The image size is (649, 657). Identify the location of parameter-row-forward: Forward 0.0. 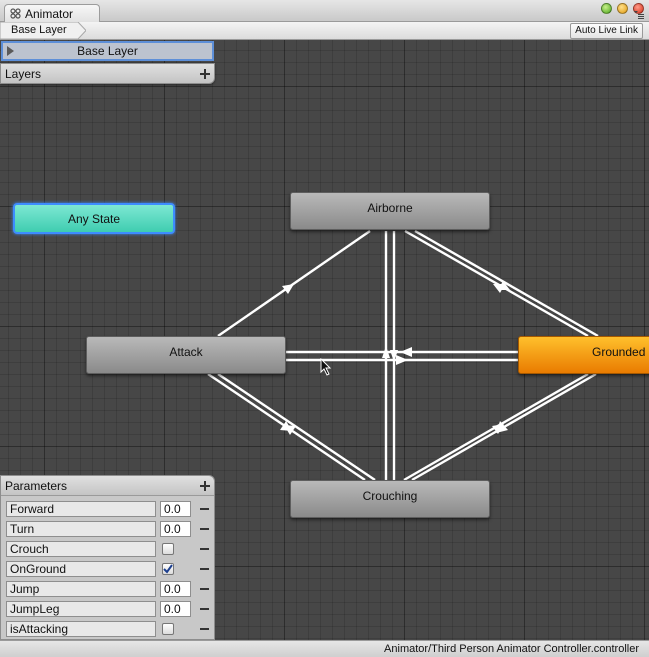
(107, 509).